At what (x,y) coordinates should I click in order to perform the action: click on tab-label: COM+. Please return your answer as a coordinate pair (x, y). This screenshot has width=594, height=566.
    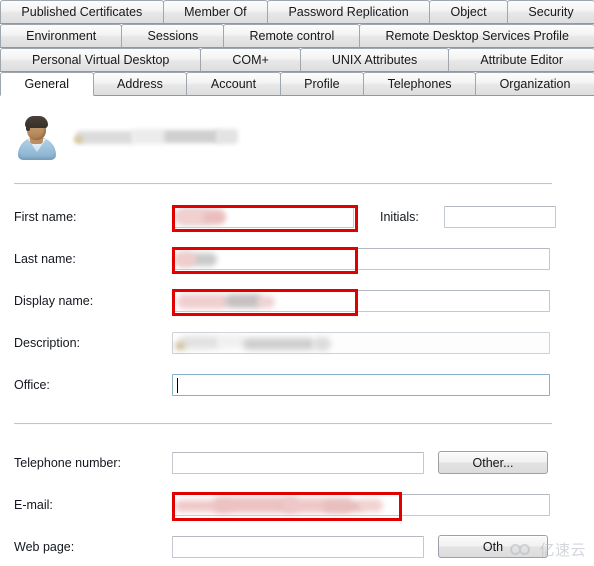
    Looking at the image, I should click on (250, 59).